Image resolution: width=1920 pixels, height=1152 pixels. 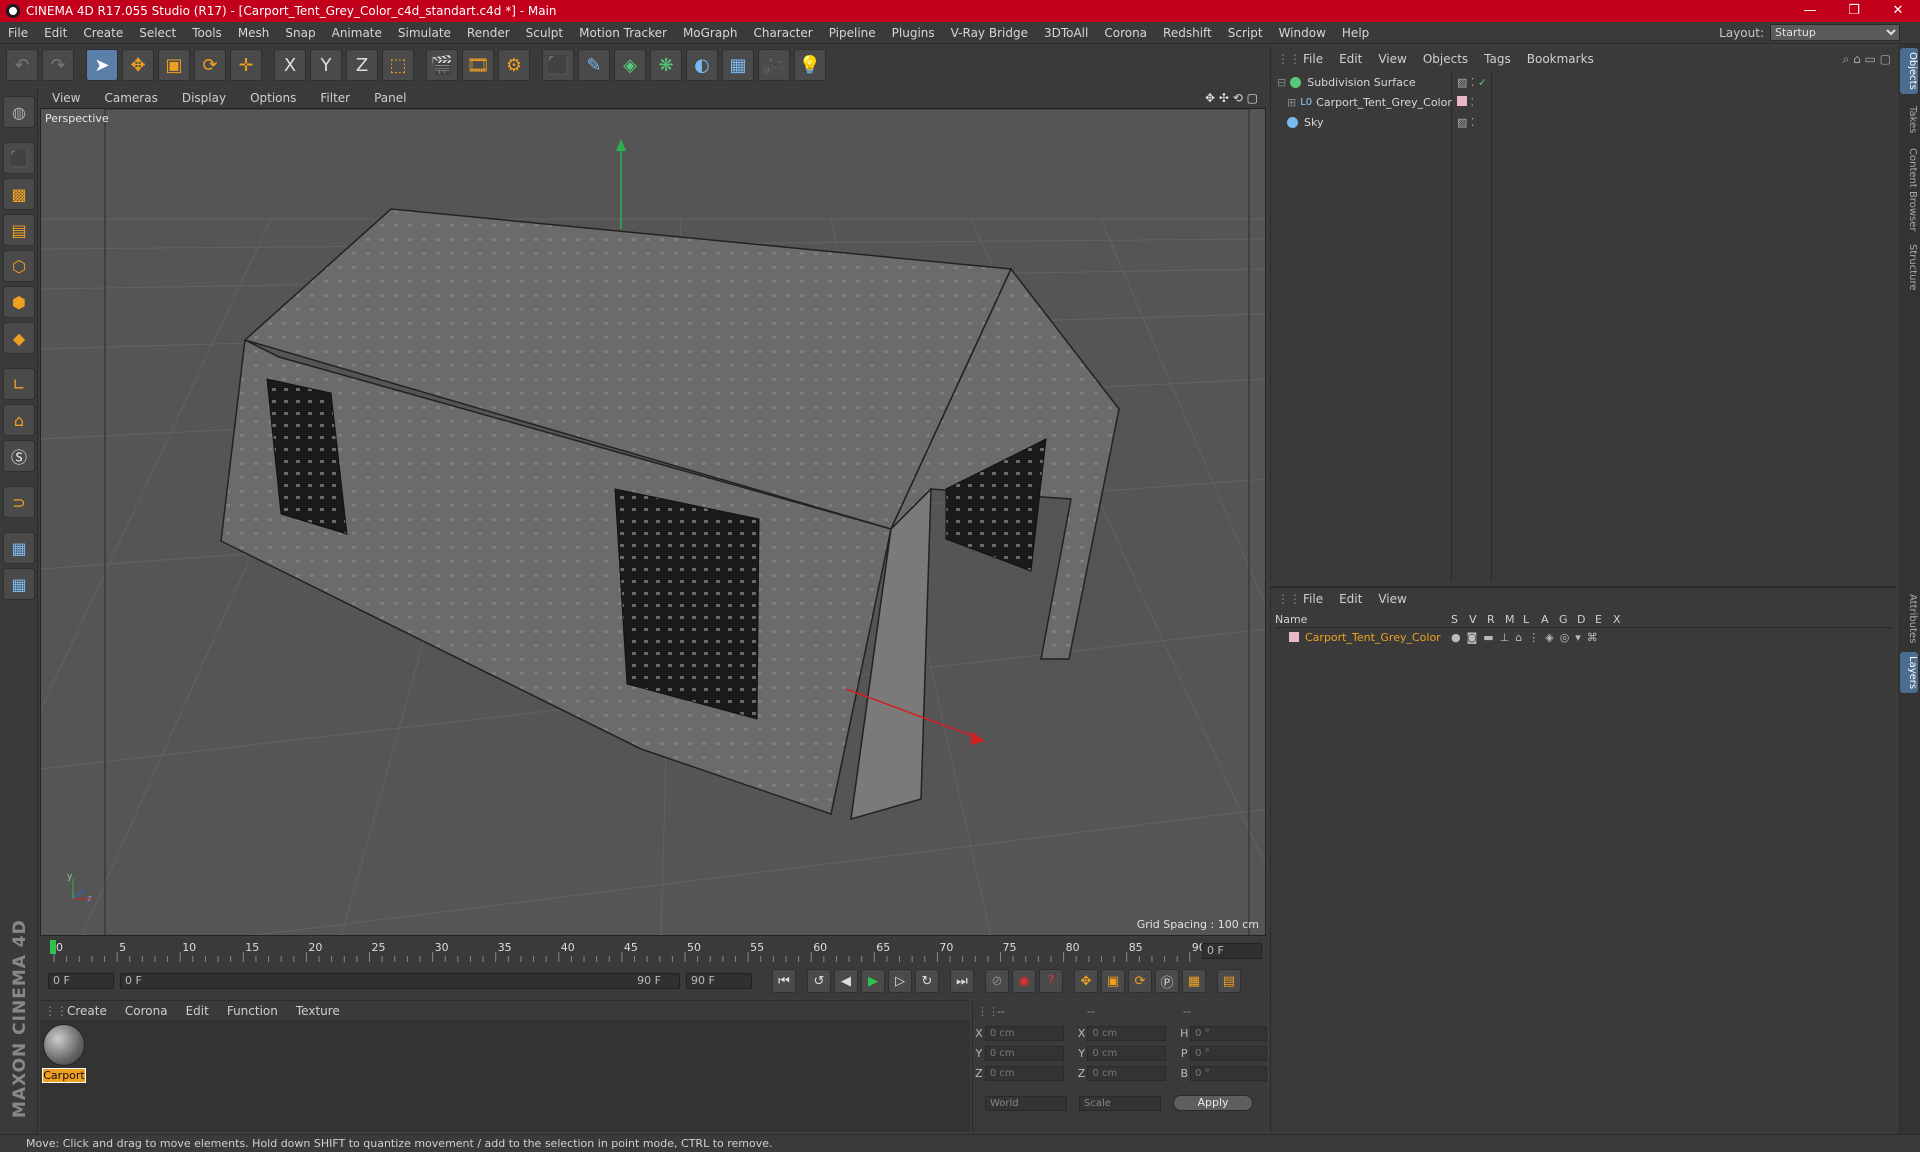 What do you see at coordinates (623, 33) in the screenshot?
I see `menu-motion-tracker: Motion Tracker` at bounding box center [623, 33].